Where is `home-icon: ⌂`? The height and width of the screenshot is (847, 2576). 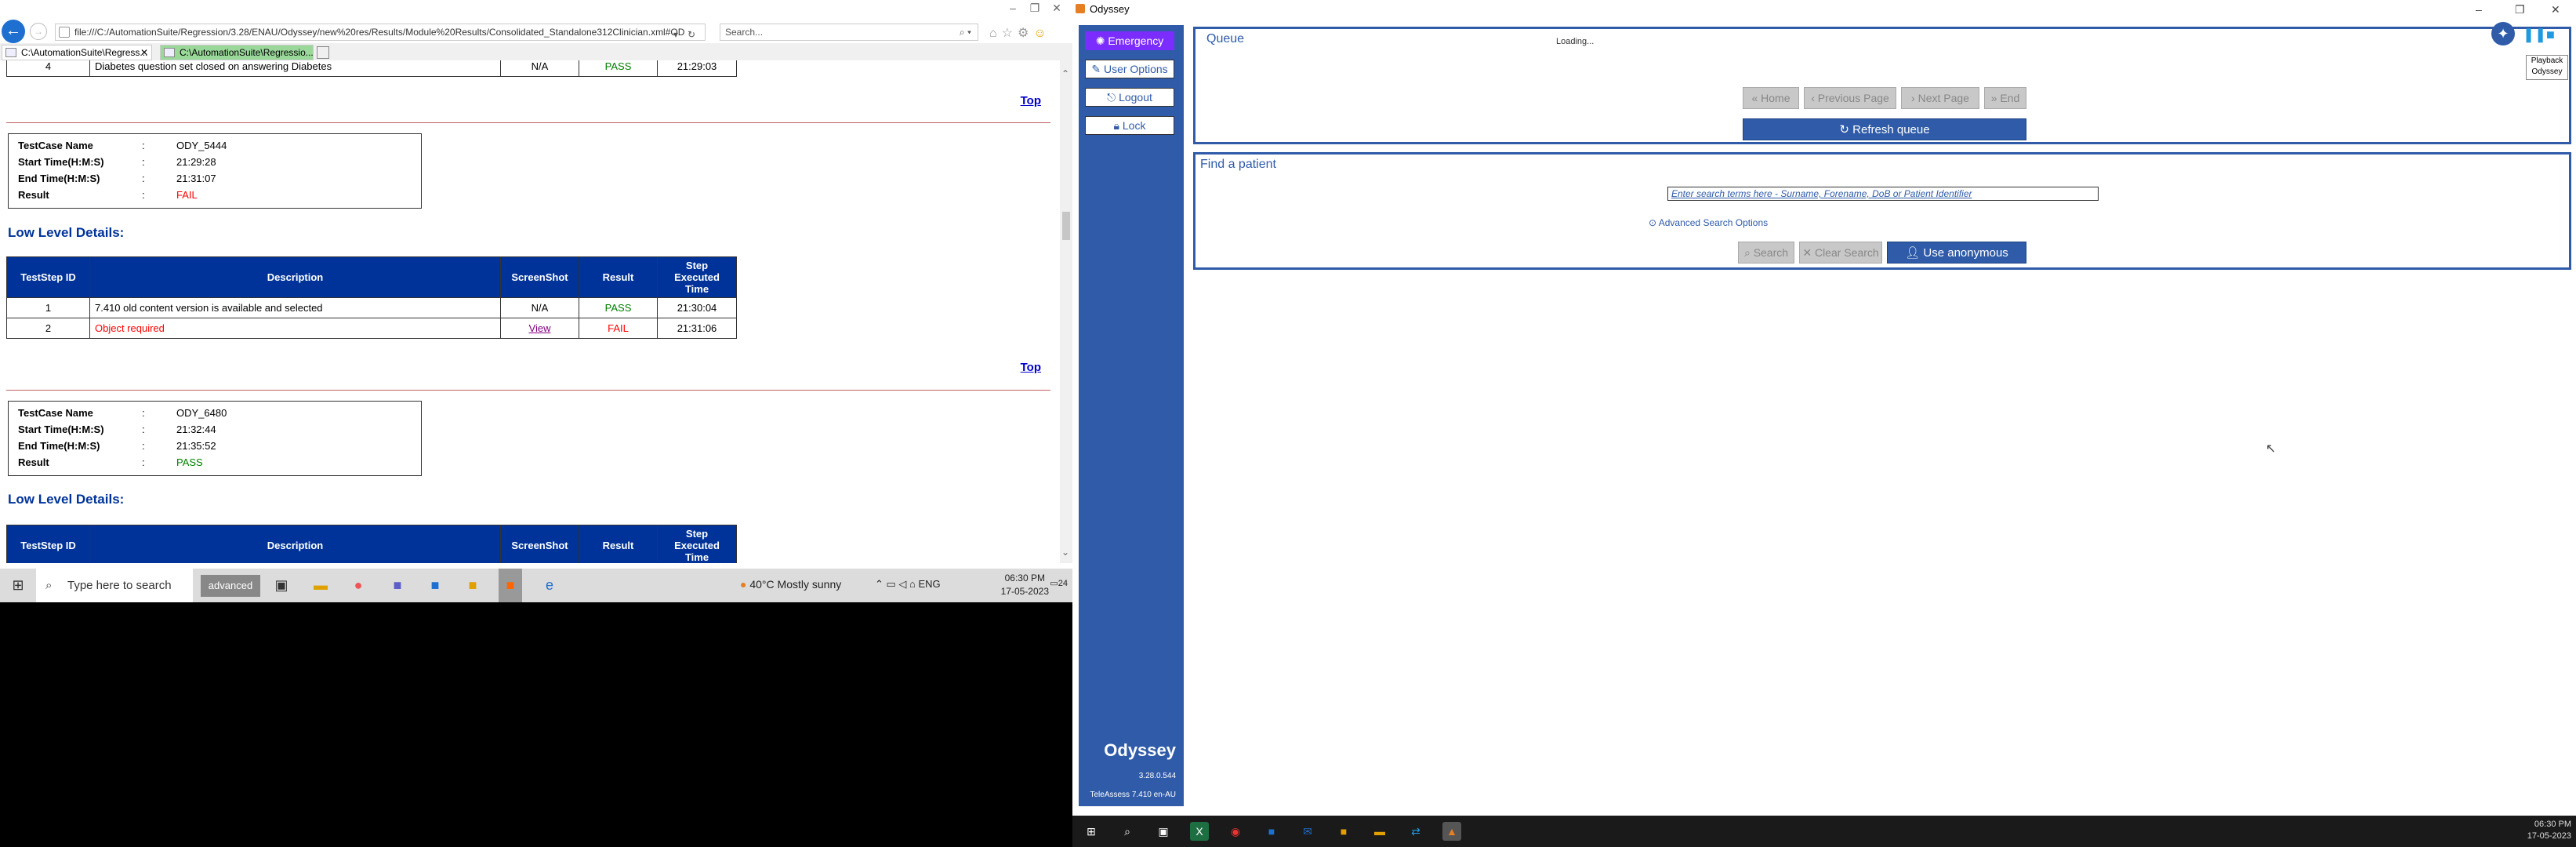
home-icon: ⌂ is located at coordinates (996, 33).